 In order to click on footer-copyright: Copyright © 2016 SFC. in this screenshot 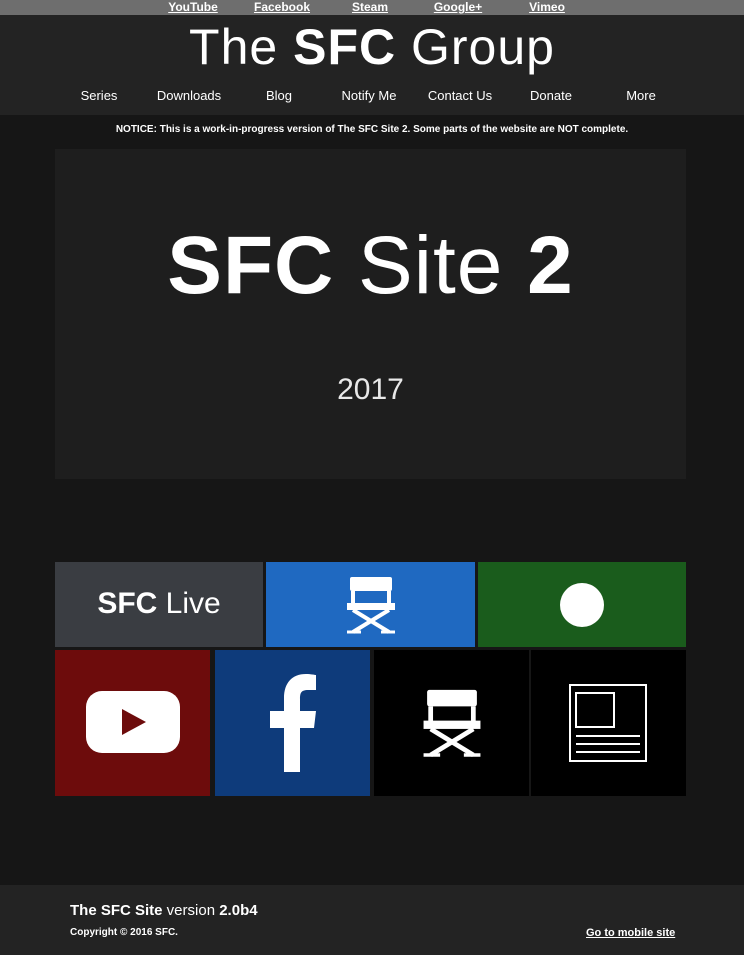, I will do `click(124, 932)`.